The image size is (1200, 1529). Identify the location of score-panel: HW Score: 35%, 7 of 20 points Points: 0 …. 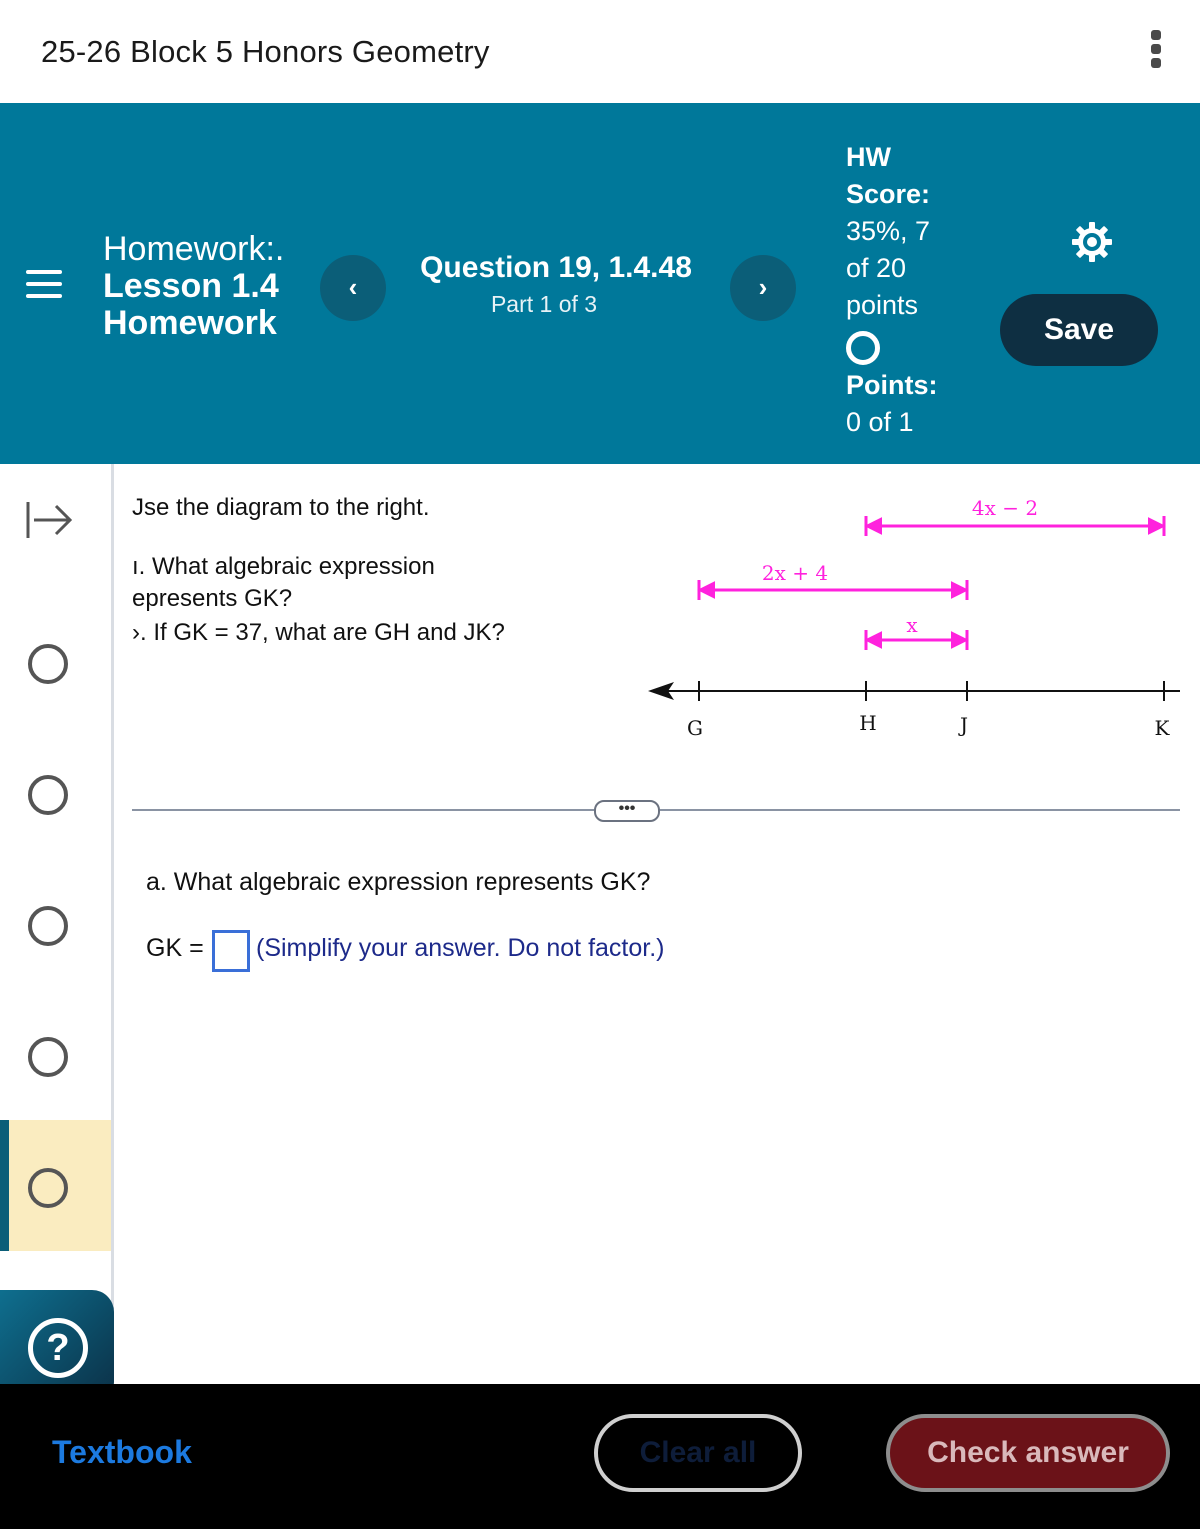
(892, 290).